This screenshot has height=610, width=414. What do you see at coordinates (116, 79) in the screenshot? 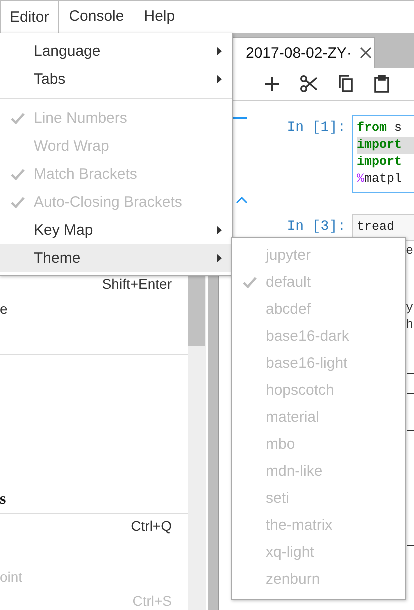
I see `menu-item: Tabs` at bounding box center [116, 79].